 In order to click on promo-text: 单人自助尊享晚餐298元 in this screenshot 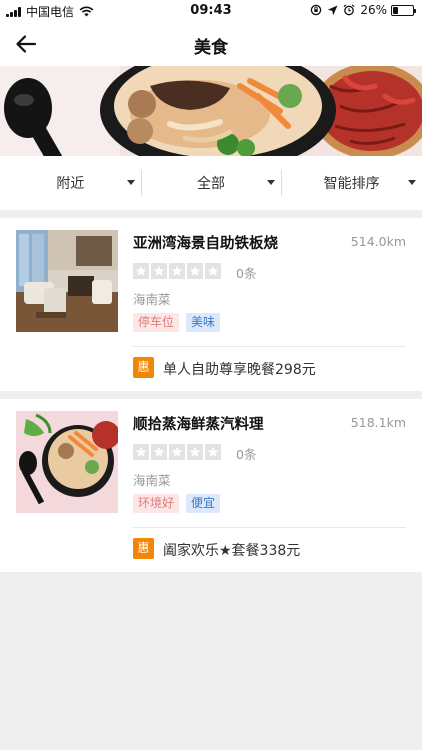, I will do `click(239, 370)`.